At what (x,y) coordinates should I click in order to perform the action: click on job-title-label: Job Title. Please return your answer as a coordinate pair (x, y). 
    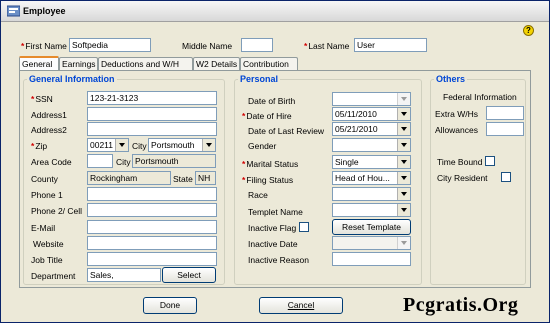
    Looking at the image, I should click on (47, 260).